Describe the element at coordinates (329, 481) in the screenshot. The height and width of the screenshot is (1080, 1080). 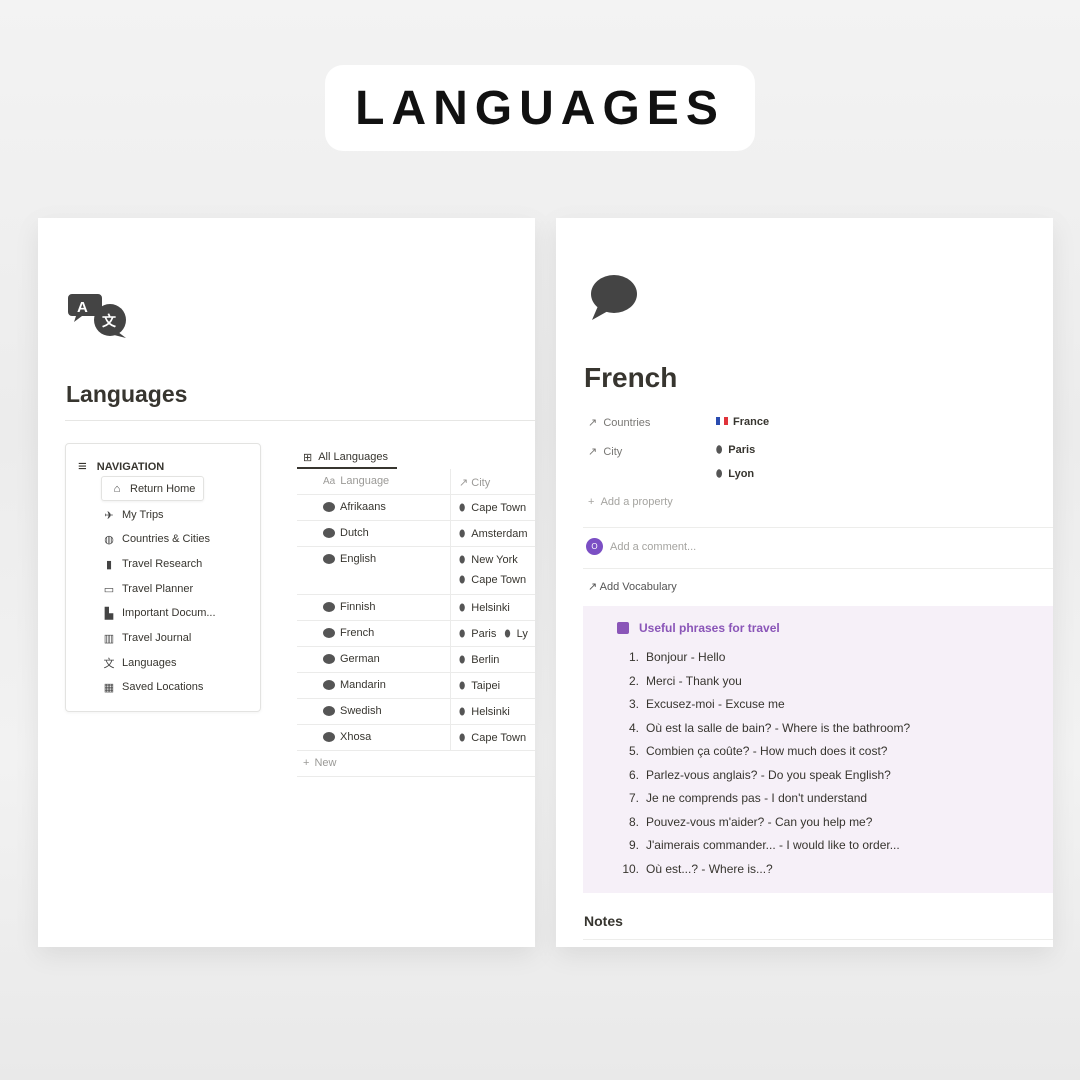
I see `text-type-icon: Aa` at that location.